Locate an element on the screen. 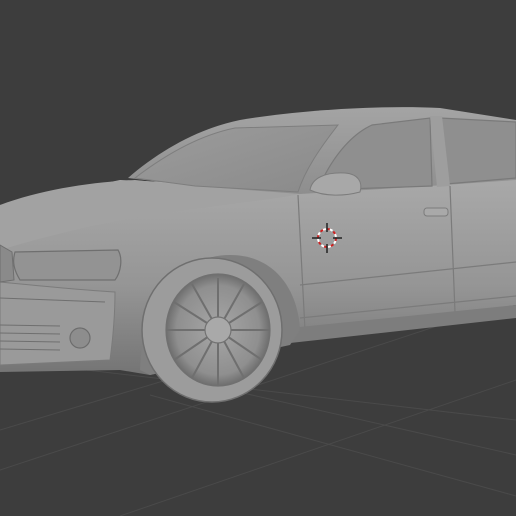  car-wheel-hub is located at coordinates (218, 330).